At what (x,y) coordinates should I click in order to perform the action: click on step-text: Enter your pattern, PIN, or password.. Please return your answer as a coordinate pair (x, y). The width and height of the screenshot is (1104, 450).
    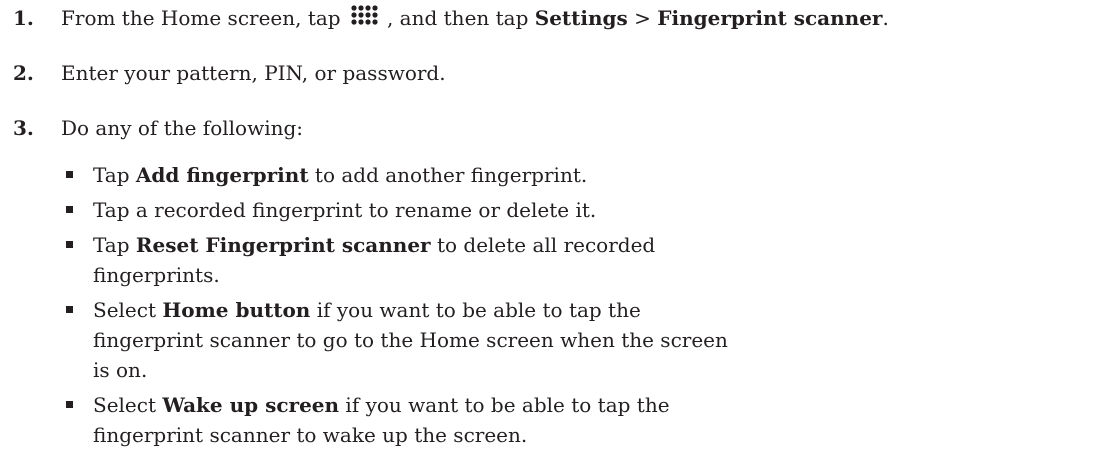
    Looking at the image, I should click on (253, 73).